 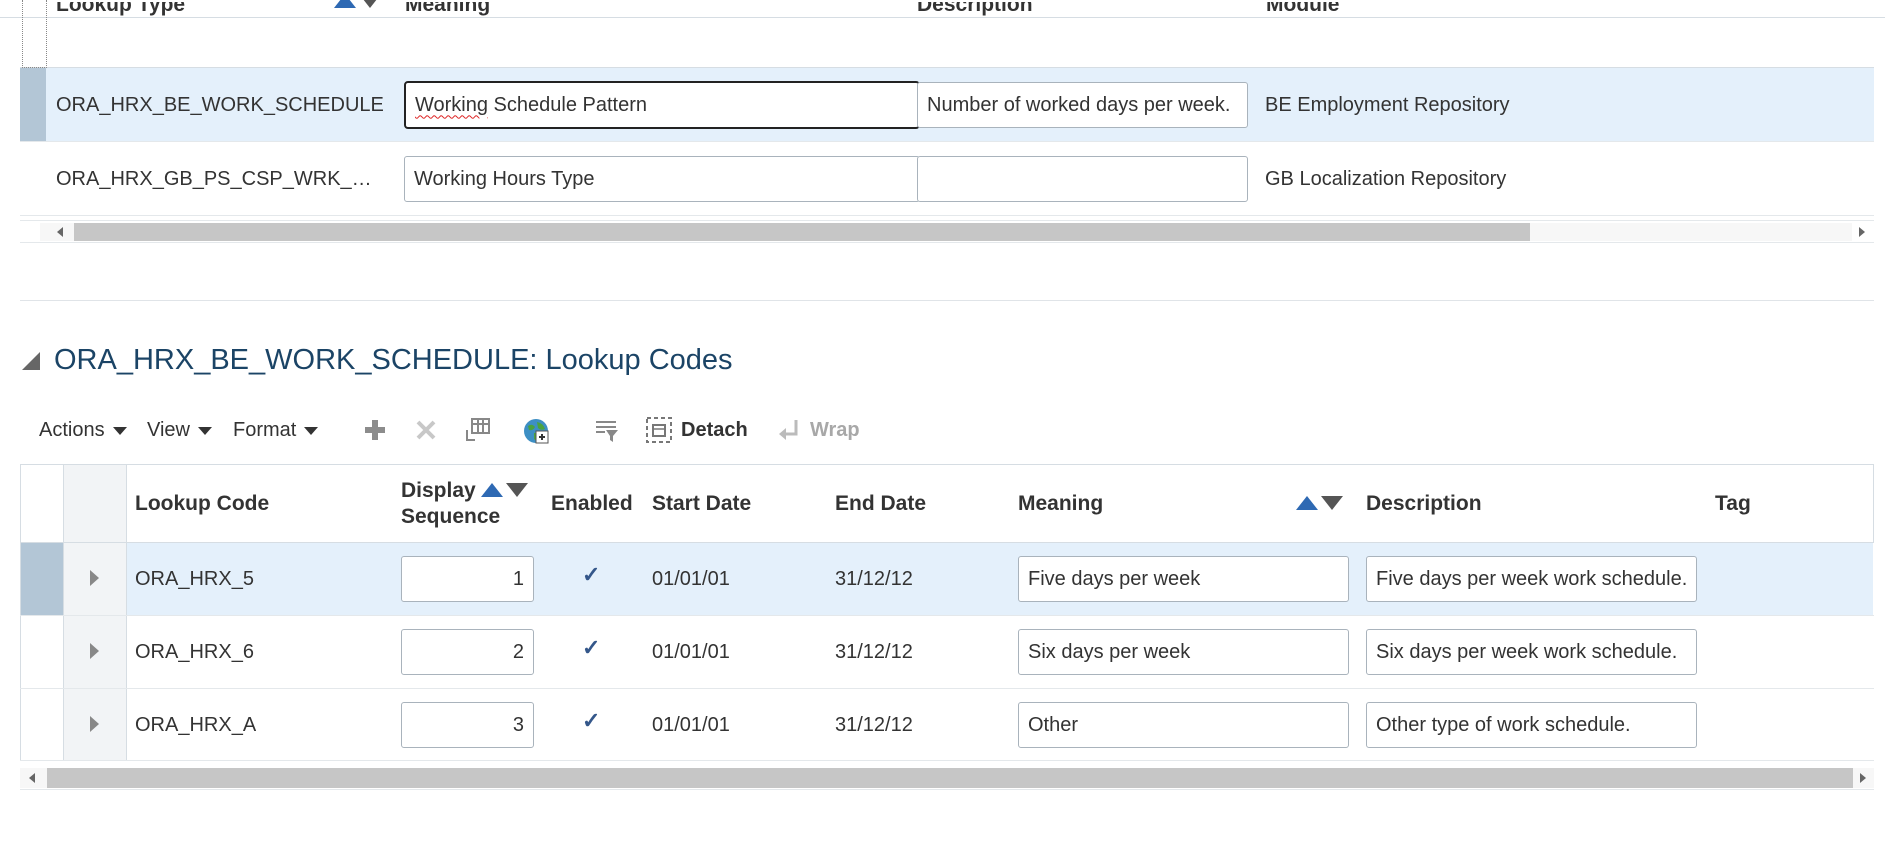 I want to click on view-menu-label: View, so click(x=168, y=430).